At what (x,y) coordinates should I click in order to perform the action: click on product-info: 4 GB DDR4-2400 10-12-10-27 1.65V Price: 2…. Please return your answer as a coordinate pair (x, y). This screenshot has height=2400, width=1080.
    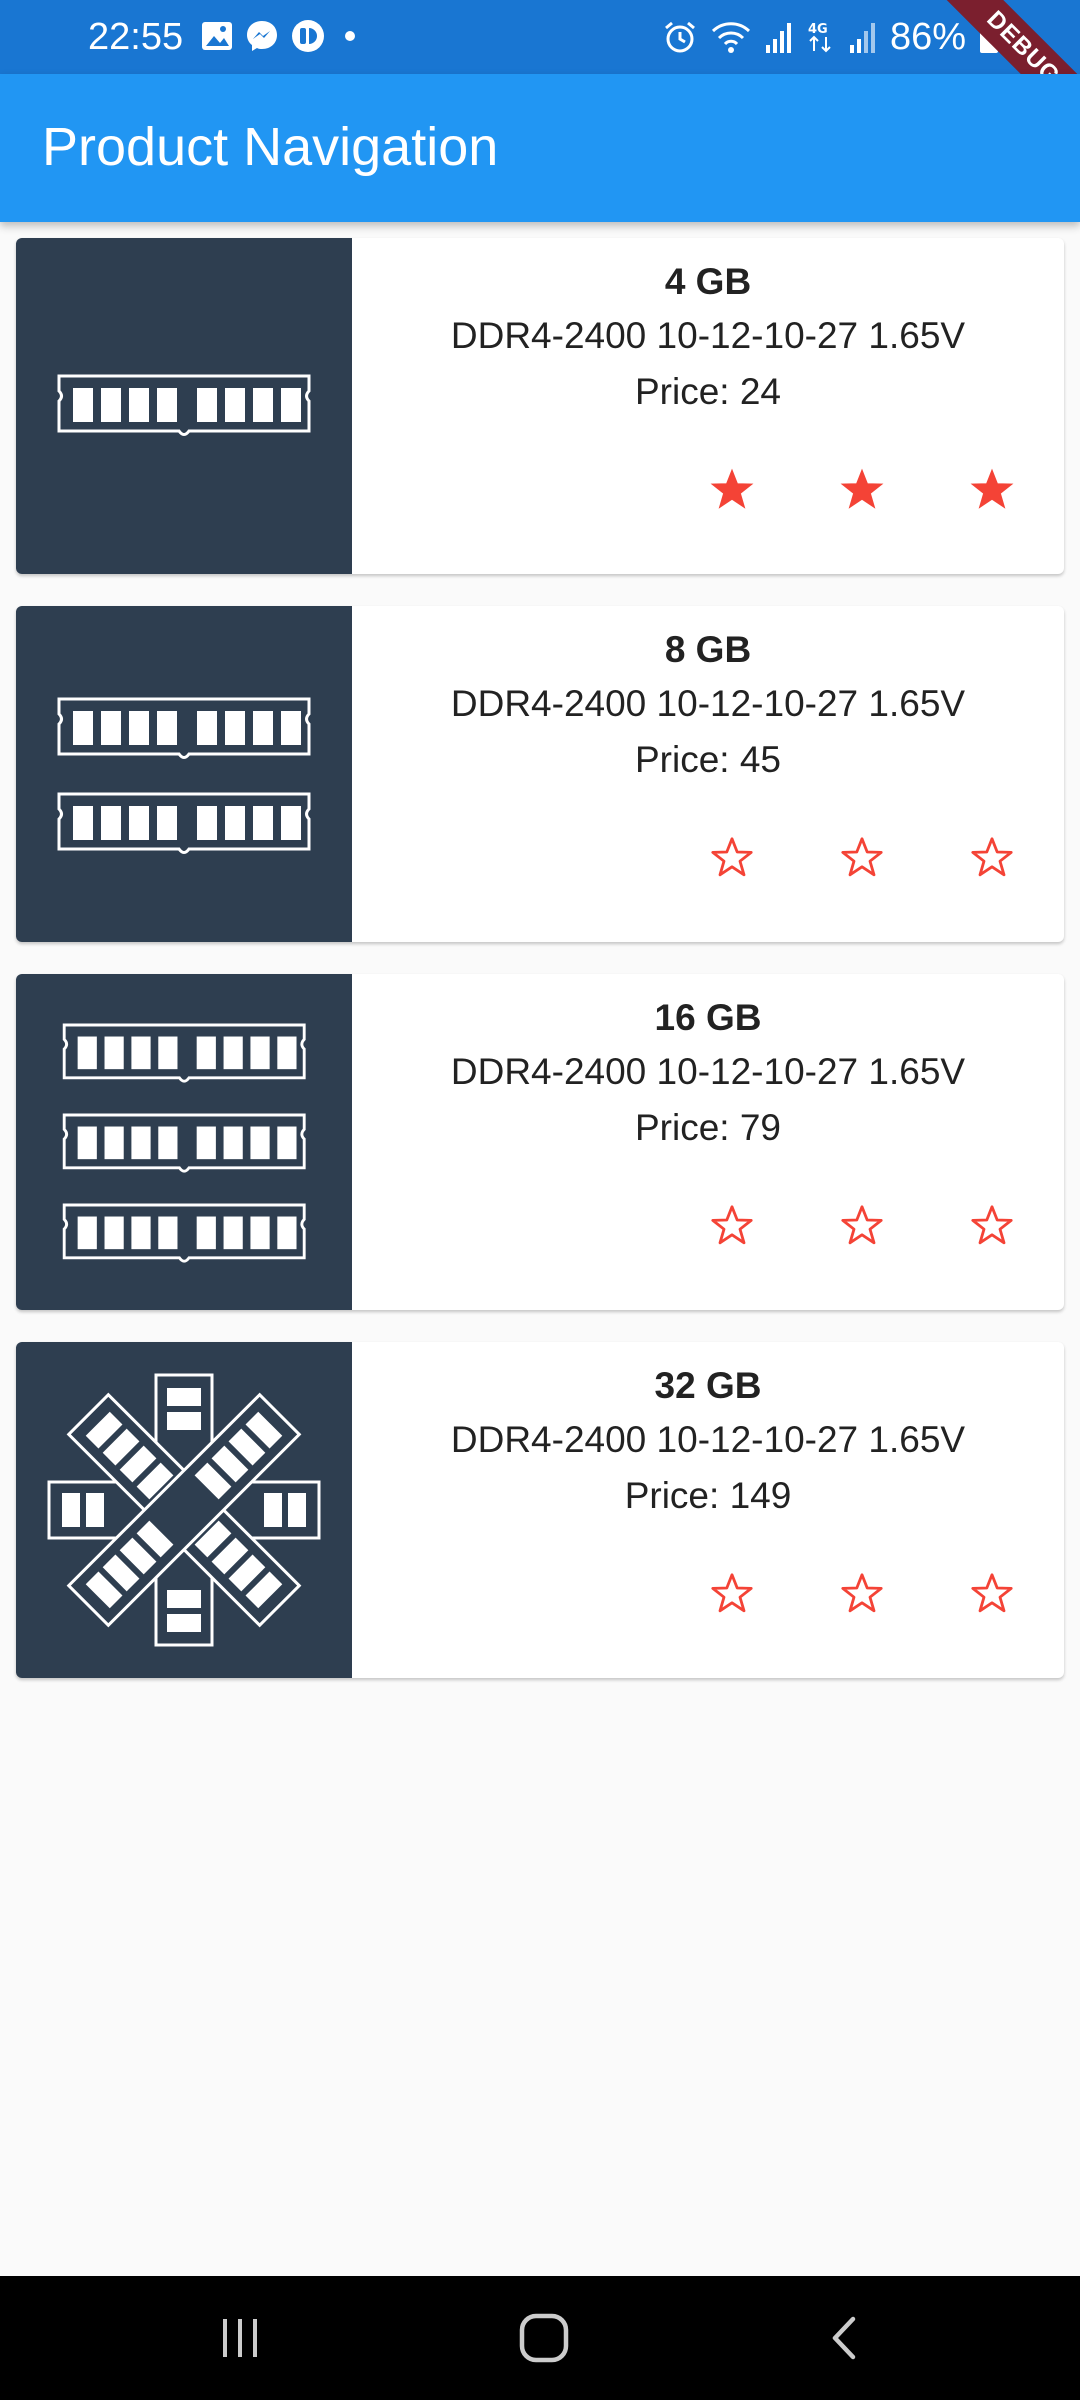
    Looking at the image, I should click on (708, 406).